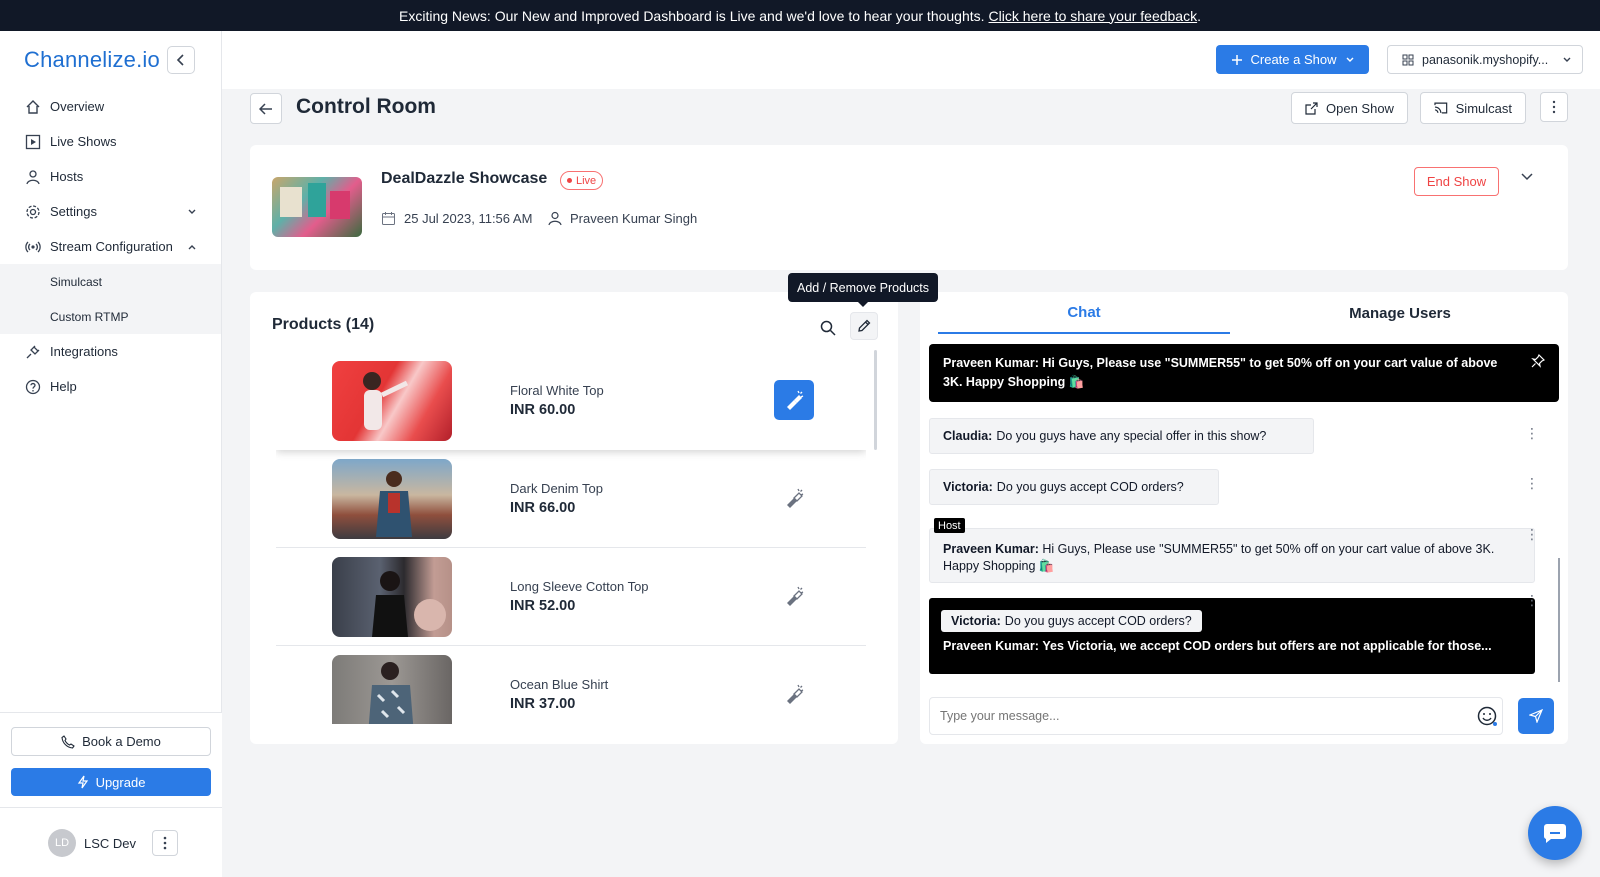 This screenshot has width=1600, height=877. Describe the element at coordinates (165, 843) in the screenshot. I see `user-menu-button` at that location.